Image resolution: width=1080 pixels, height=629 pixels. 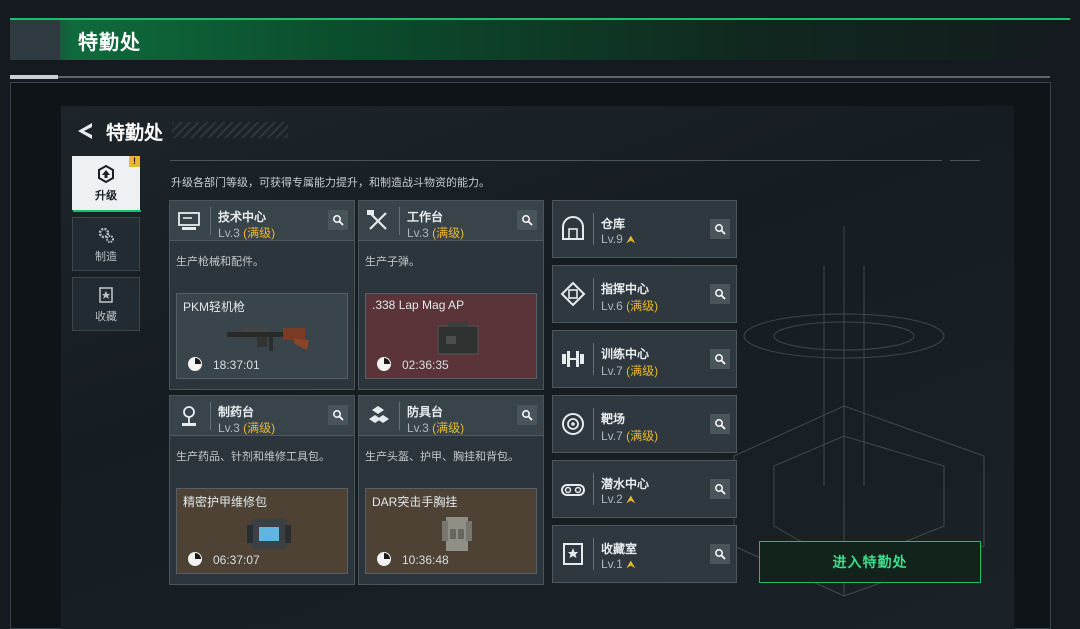 What do you see at coordinates (573, 228) in the screenshot?
I see `warehouse-icon` at bounding box center [573, 228].